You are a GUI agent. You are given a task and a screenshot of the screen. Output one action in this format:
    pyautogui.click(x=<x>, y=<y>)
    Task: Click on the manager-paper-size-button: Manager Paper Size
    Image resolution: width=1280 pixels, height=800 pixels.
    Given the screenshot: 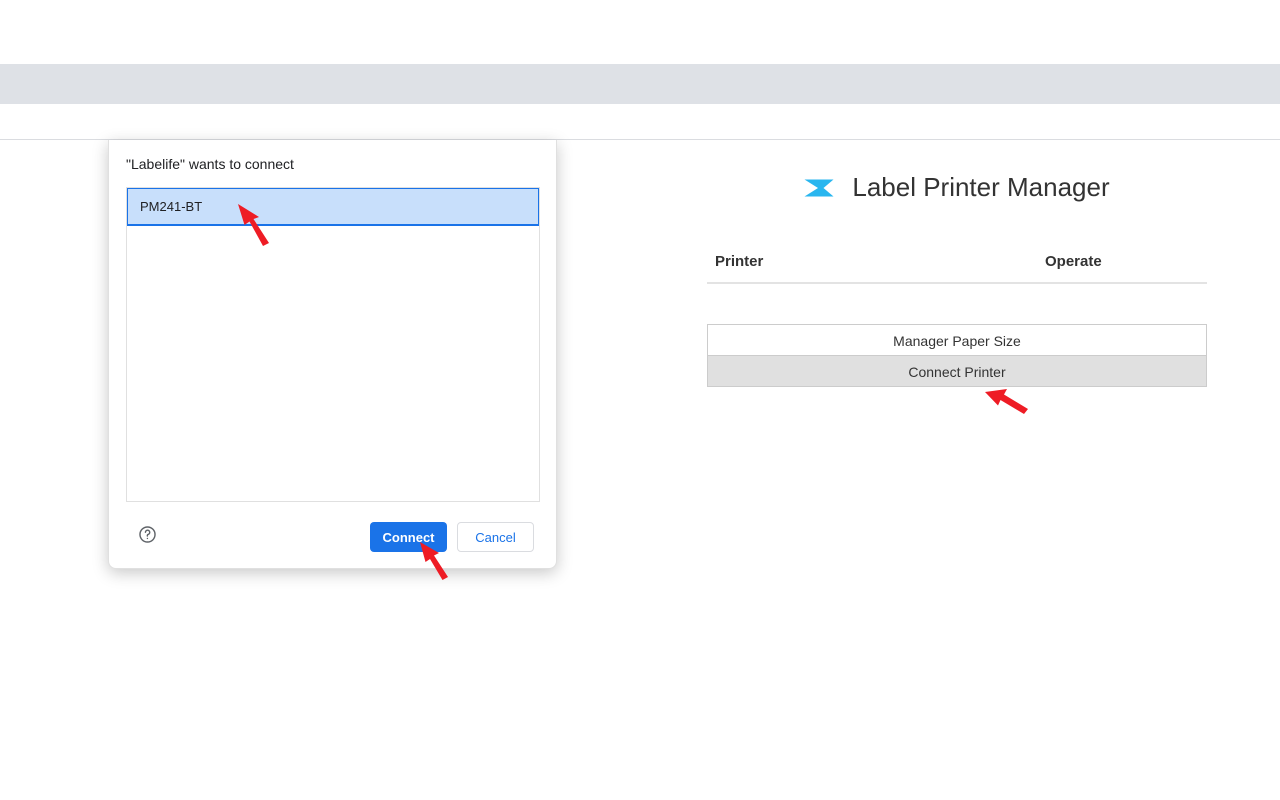 What is the action you would take?
    pyautogui.click(x=957, y=340)
    